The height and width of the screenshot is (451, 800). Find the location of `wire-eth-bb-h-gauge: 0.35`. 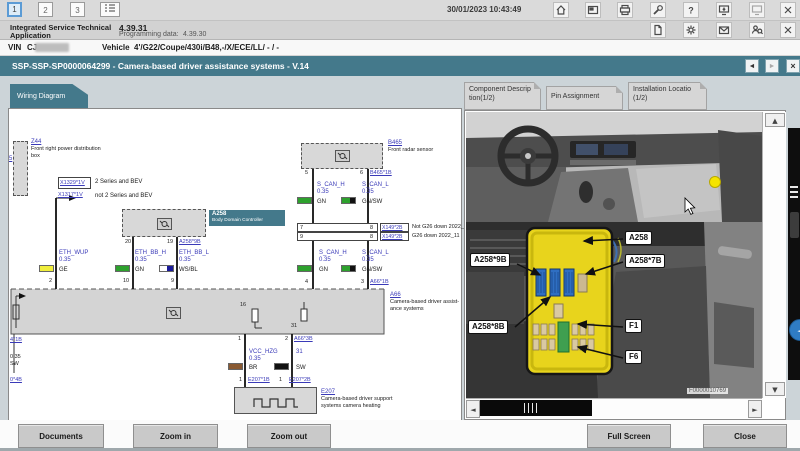

wire-eth-bb-h-gauge: 0.35 is located at coordinates (141, 260).